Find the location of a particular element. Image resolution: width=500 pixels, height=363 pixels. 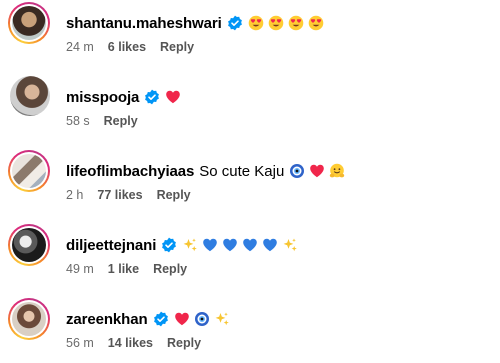

hugging-face-icon is located at coordinates (337, 171).